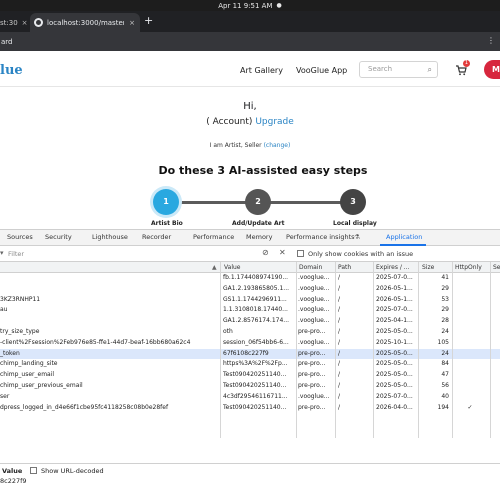 Image resolution: width=500 pixels, height=500 pixels. I want to click on cart-count-badge: 1, so click(466, 63).